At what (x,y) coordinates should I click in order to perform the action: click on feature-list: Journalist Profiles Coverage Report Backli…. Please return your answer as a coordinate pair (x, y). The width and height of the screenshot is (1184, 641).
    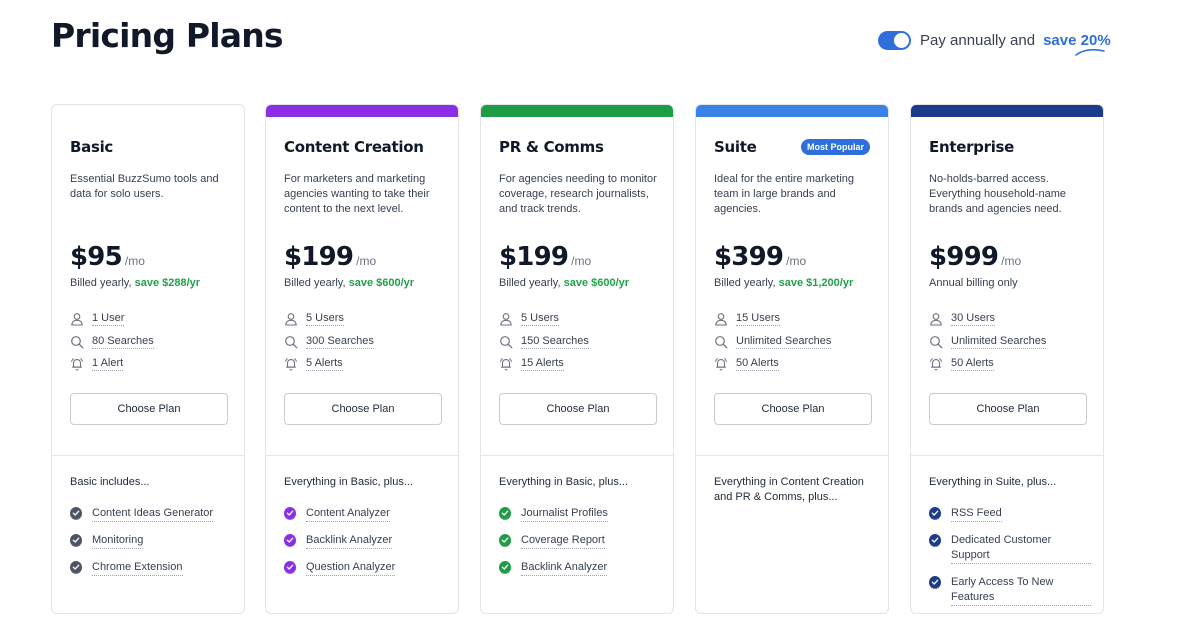
    Looking at the image, I should click on (553, 546).